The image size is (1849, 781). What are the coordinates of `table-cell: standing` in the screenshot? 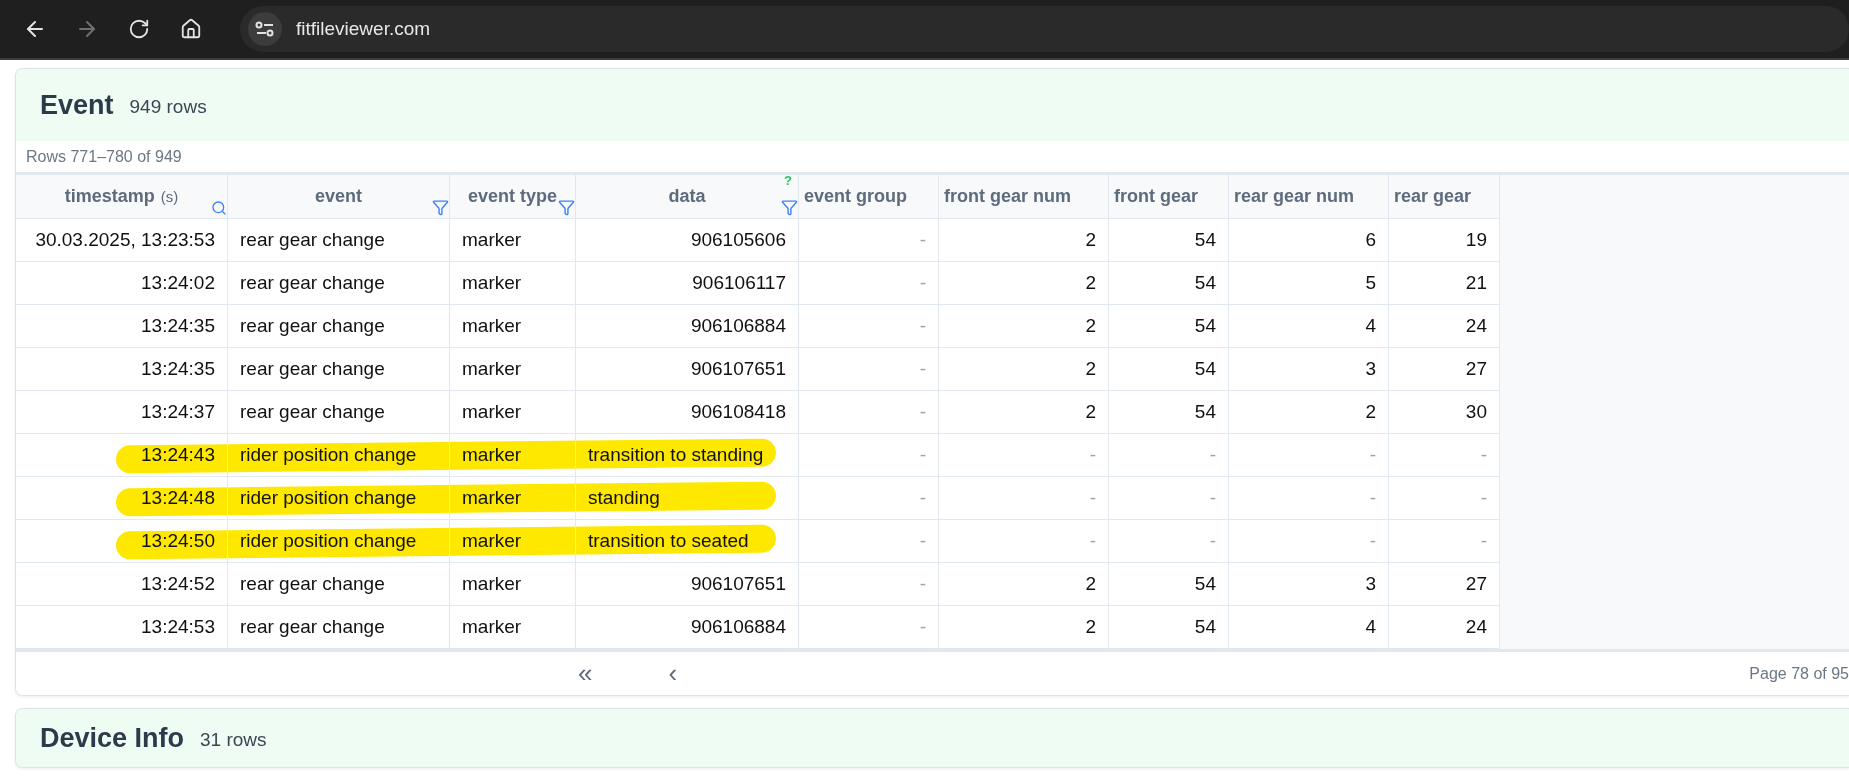 It's located at (687, 498).